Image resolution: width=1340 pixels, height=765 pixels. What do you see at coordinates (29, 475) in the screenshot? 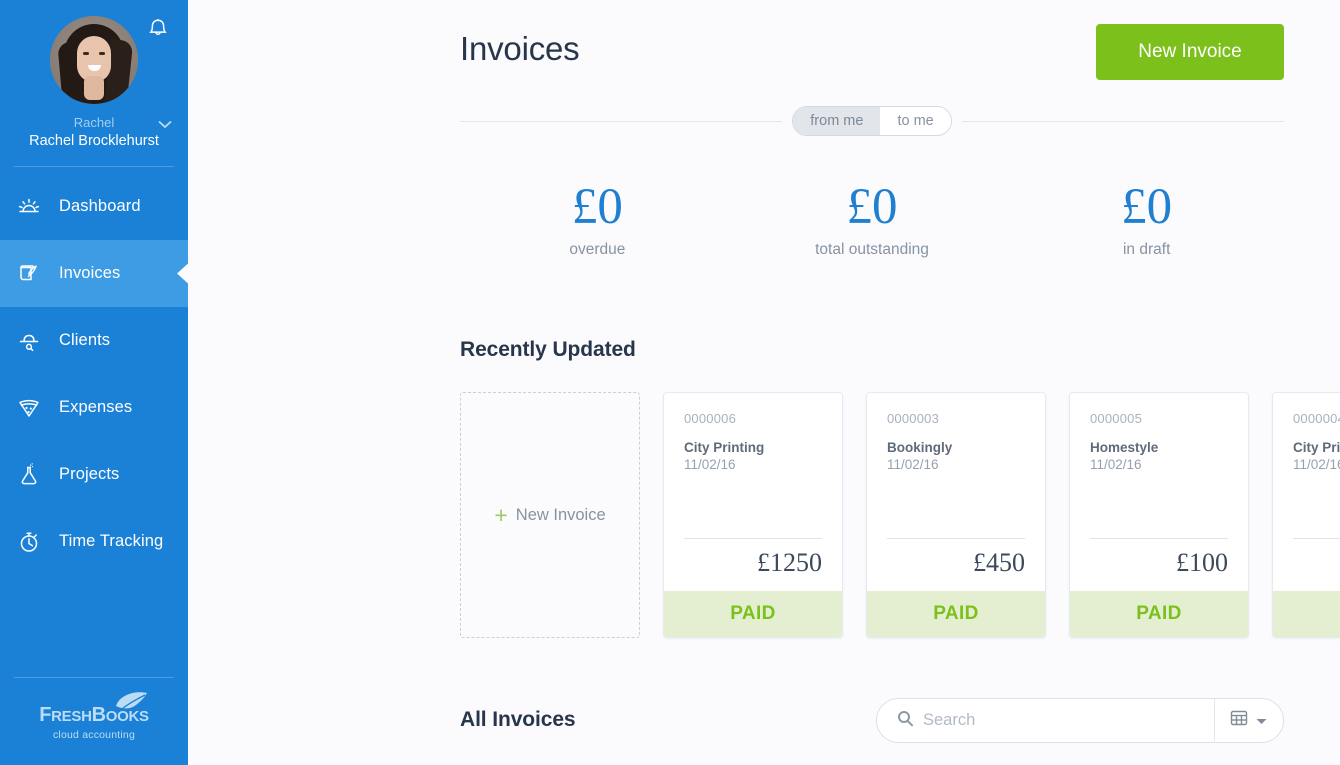
I see `flask-icon` at bounding box center [29, 475].